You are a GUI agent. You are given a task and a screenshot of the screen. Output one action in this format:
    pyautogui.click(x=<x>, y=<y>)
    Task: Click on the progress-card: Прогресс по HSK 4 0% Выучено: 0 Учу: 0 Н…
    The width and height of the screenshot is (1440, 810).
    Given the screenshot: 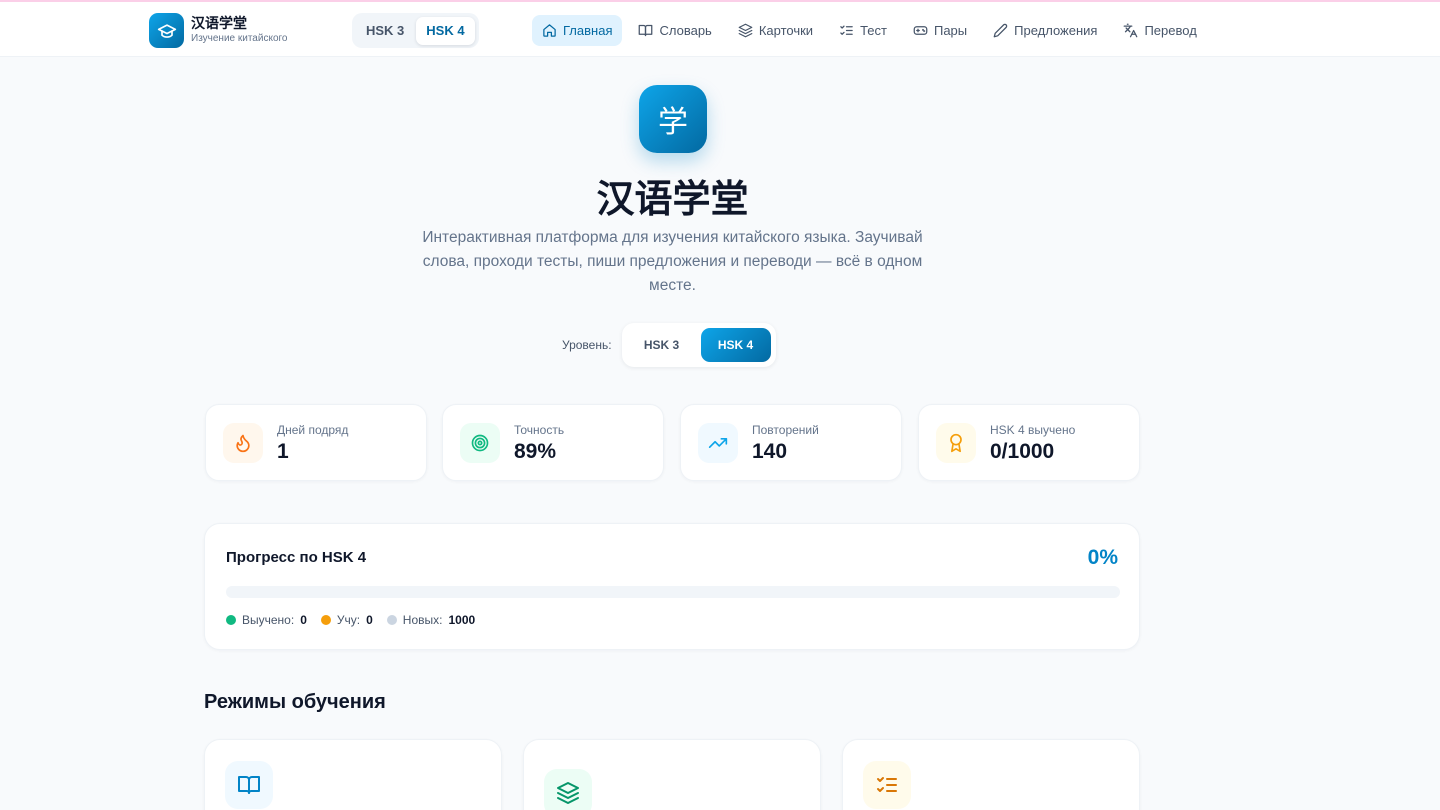 What is the action you would take?
    pyautogui.click(x=672, y=586)
    